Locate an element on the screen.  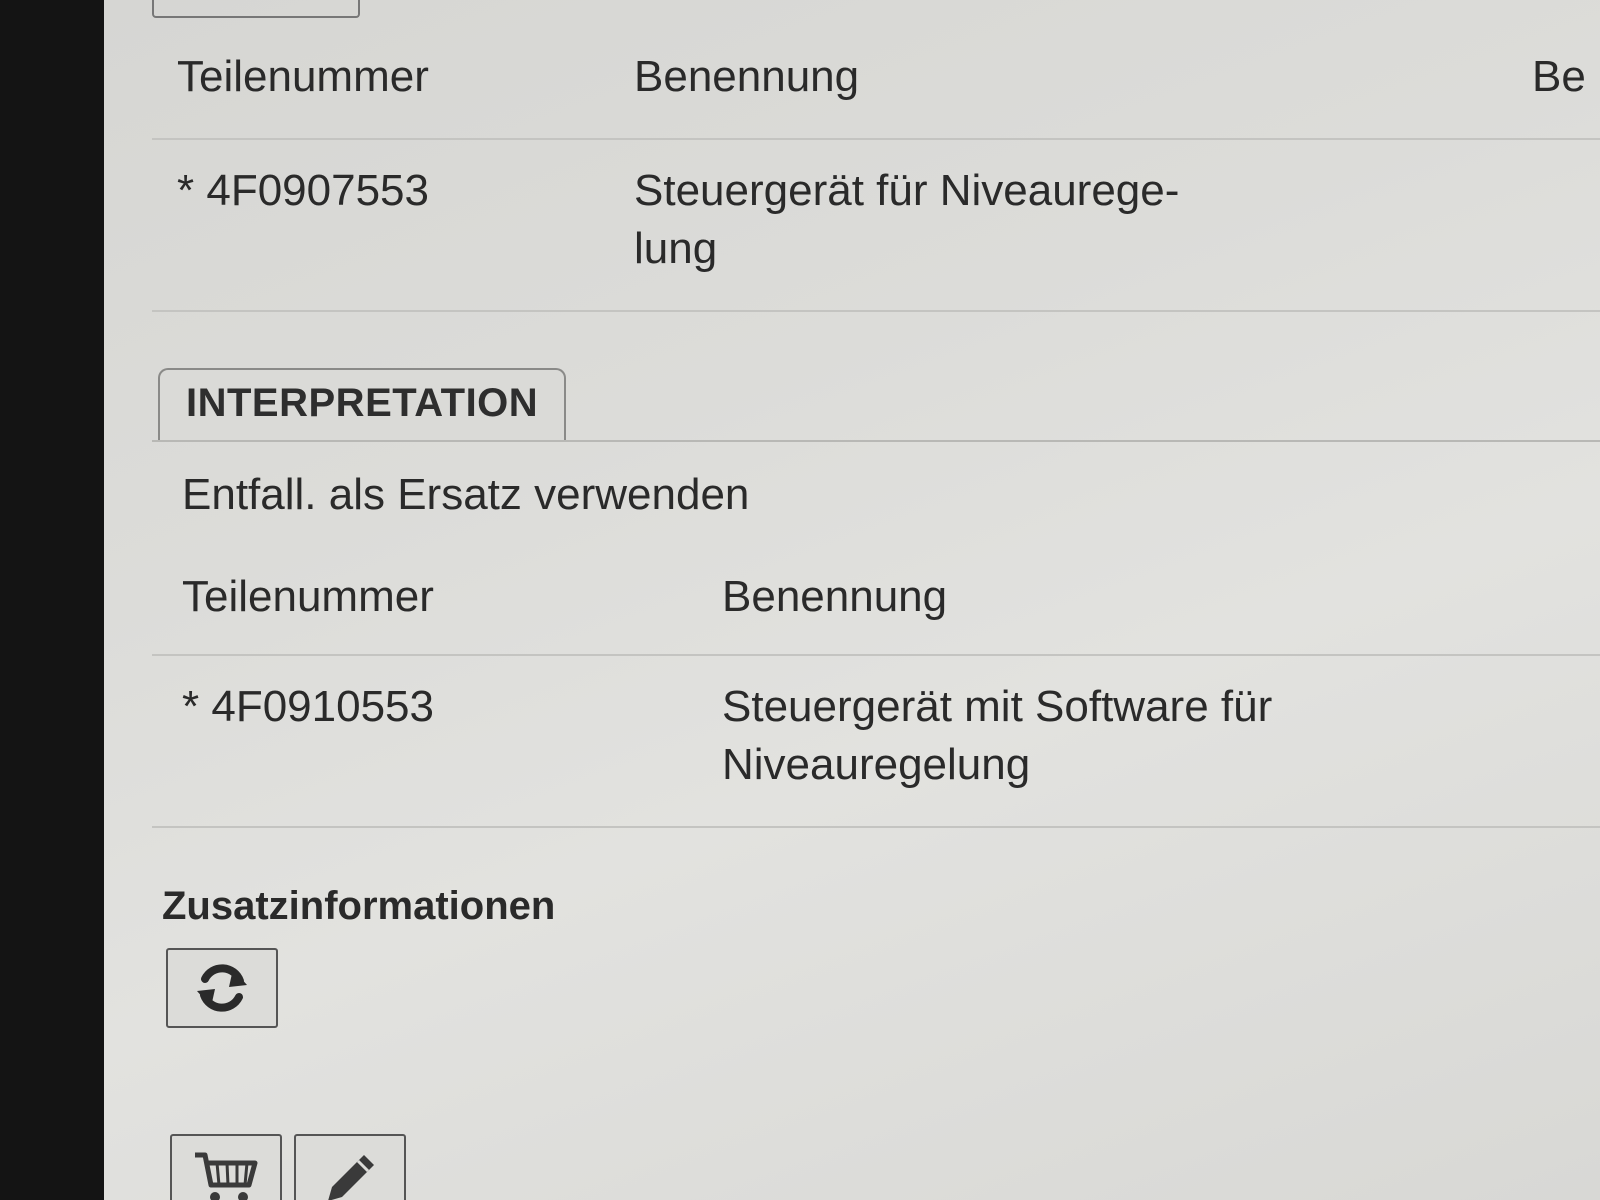
table-header-row: Teilenummer Benennung Be is located at coordinates (876, 85).